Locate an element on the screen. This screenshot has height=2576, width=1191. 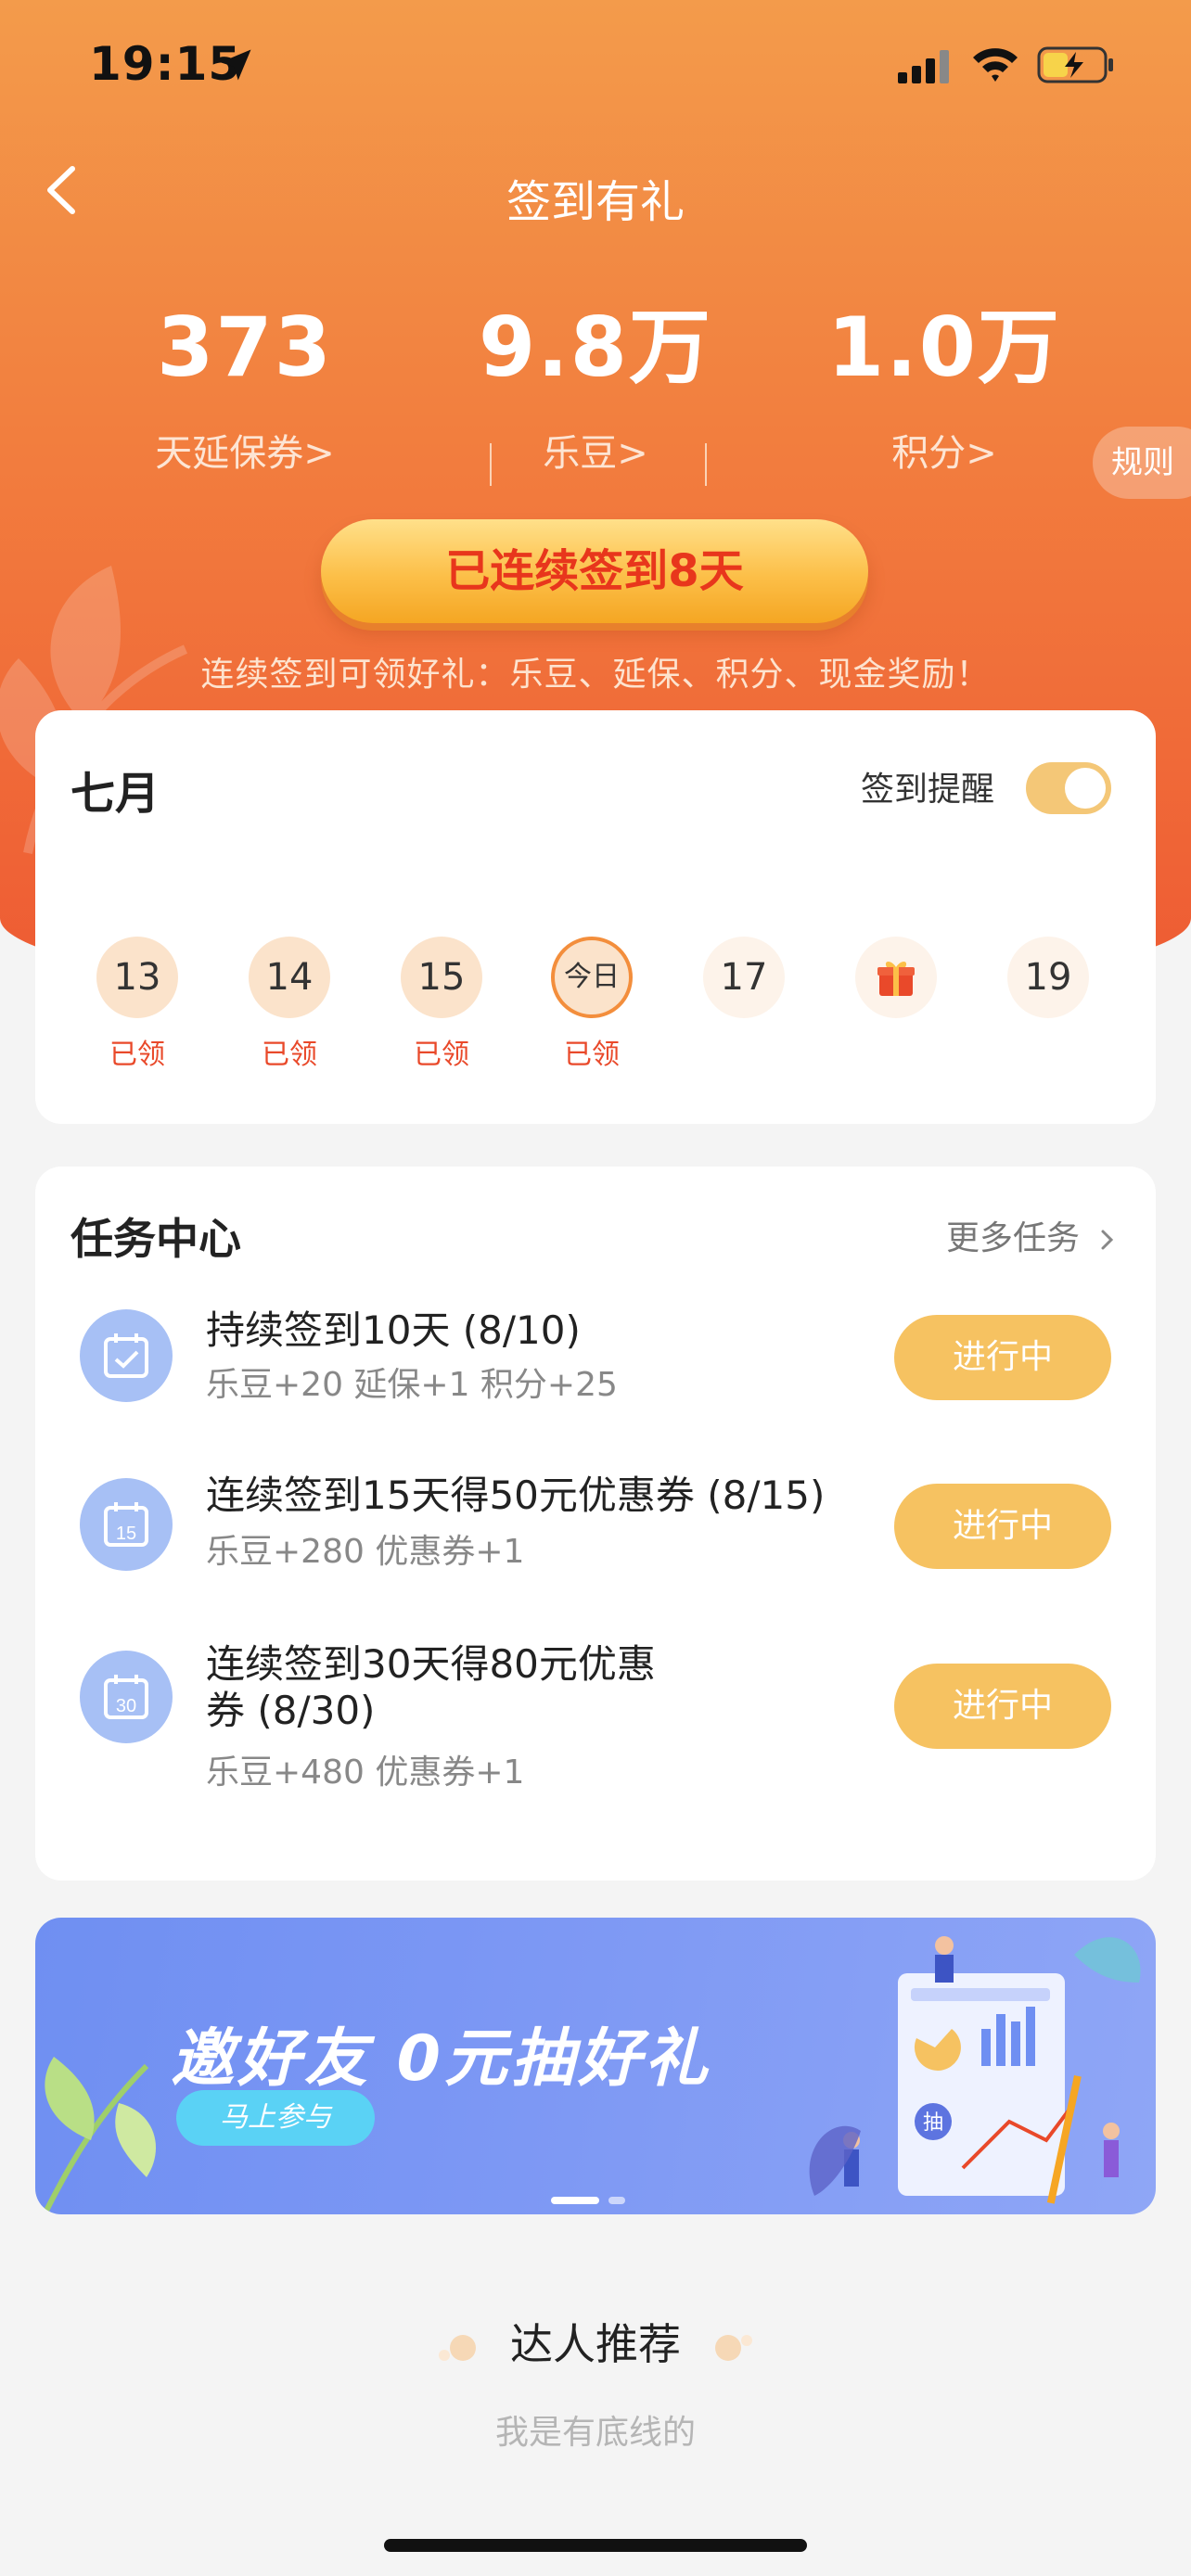
end-of-list-text: 我是有底线的 is located at coordinates (595, 2433).